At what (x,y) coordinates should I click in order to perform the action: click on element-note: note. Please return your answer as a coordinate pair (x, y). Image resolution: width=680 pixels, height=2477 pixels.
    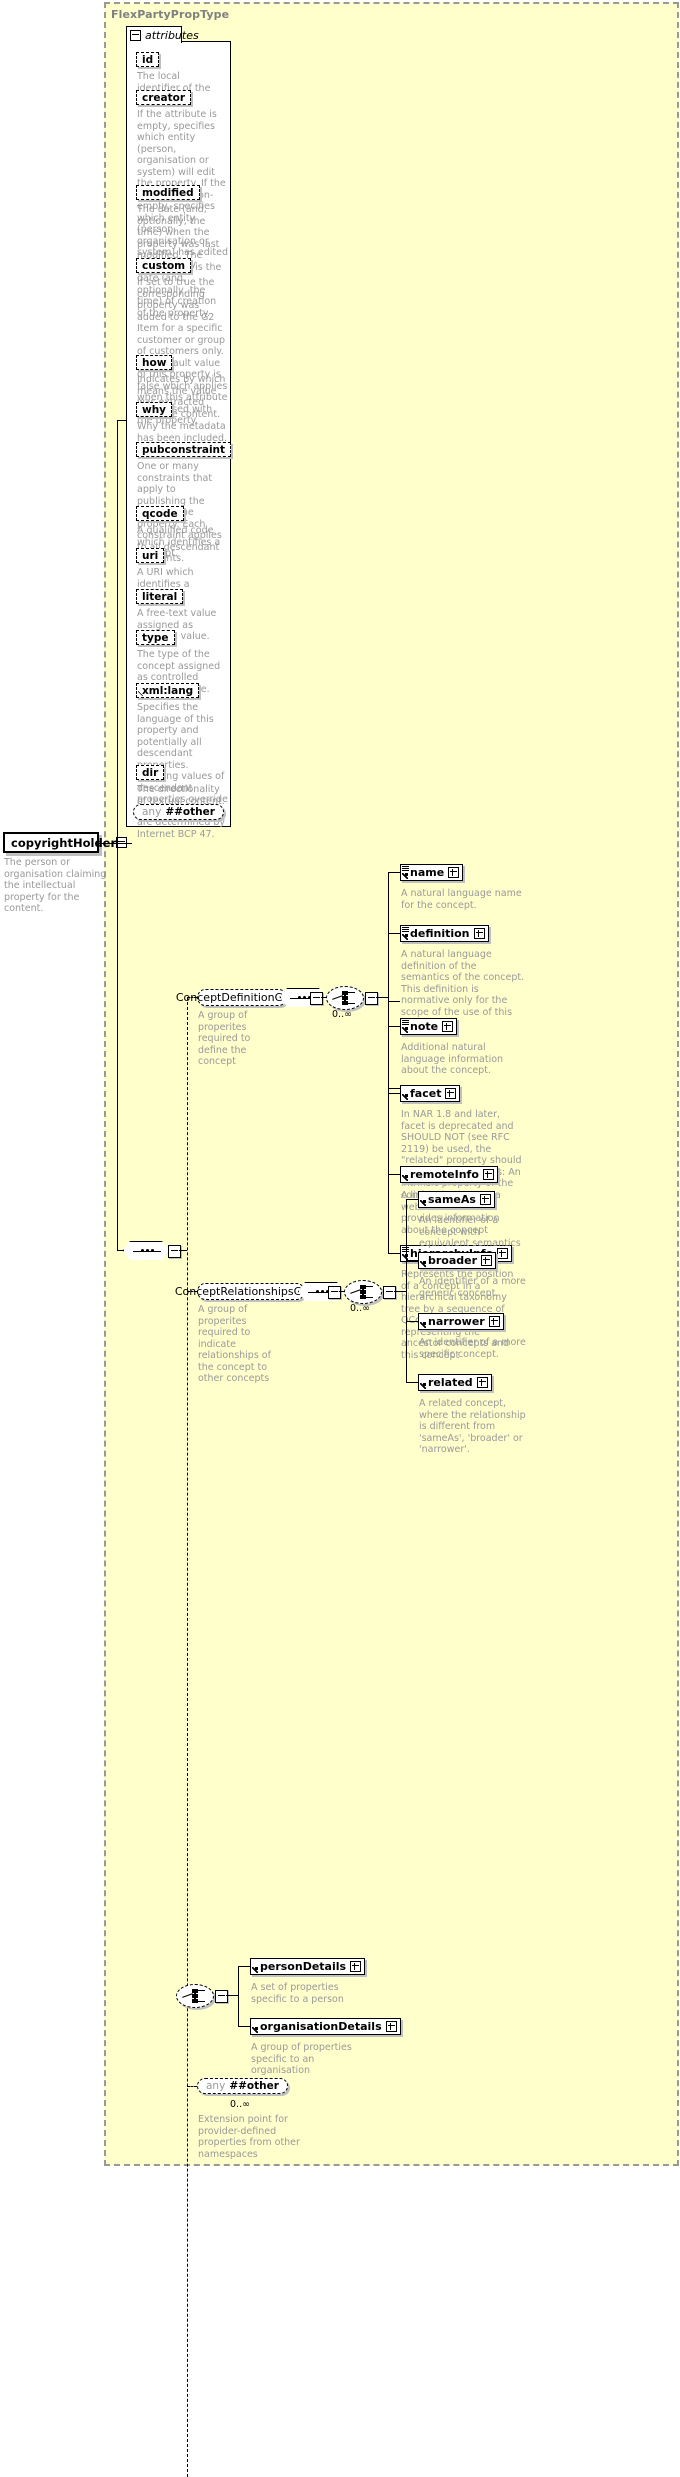
    Looking at the image, I should click on (429, 1026).